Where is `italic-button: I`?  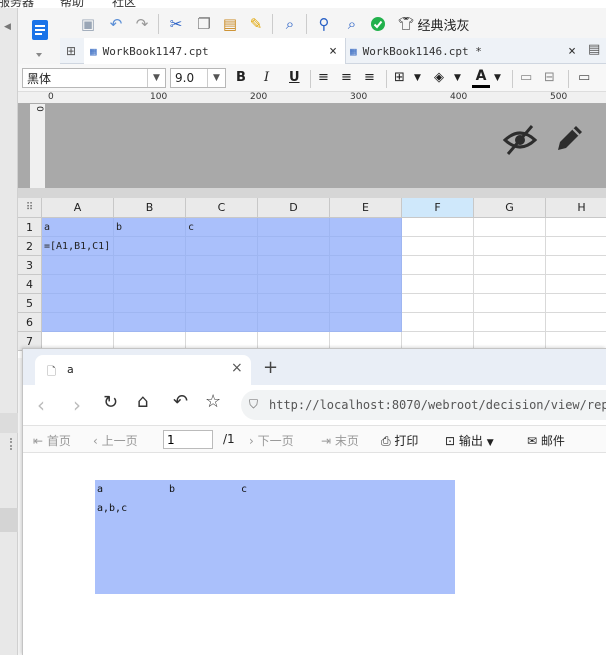
italic-button: I is located at coordinates (266, 77).